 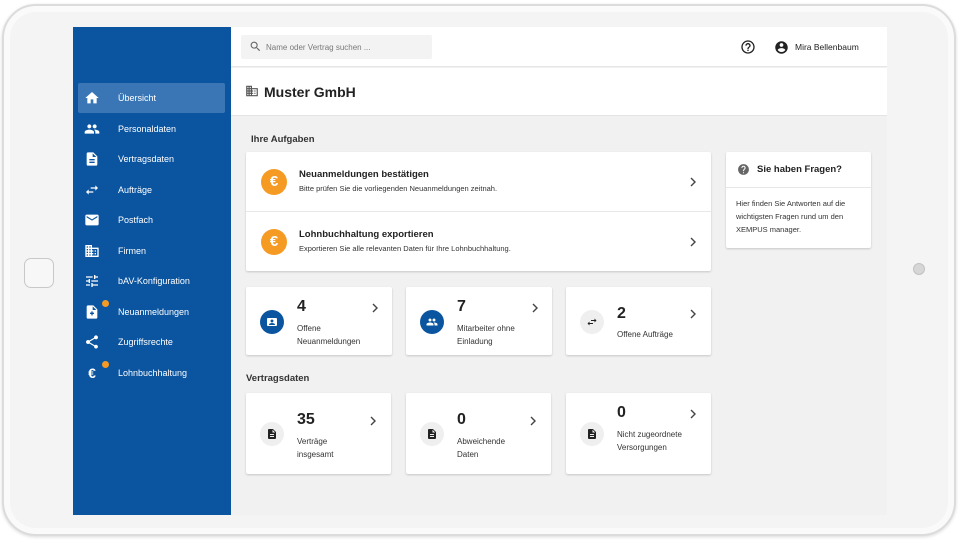 What do you see at coordinates (486, 335) in the screenshot?
I see `kpi-label: Mitarbeiter ohne Einladung` at bounding box center [486, 335].